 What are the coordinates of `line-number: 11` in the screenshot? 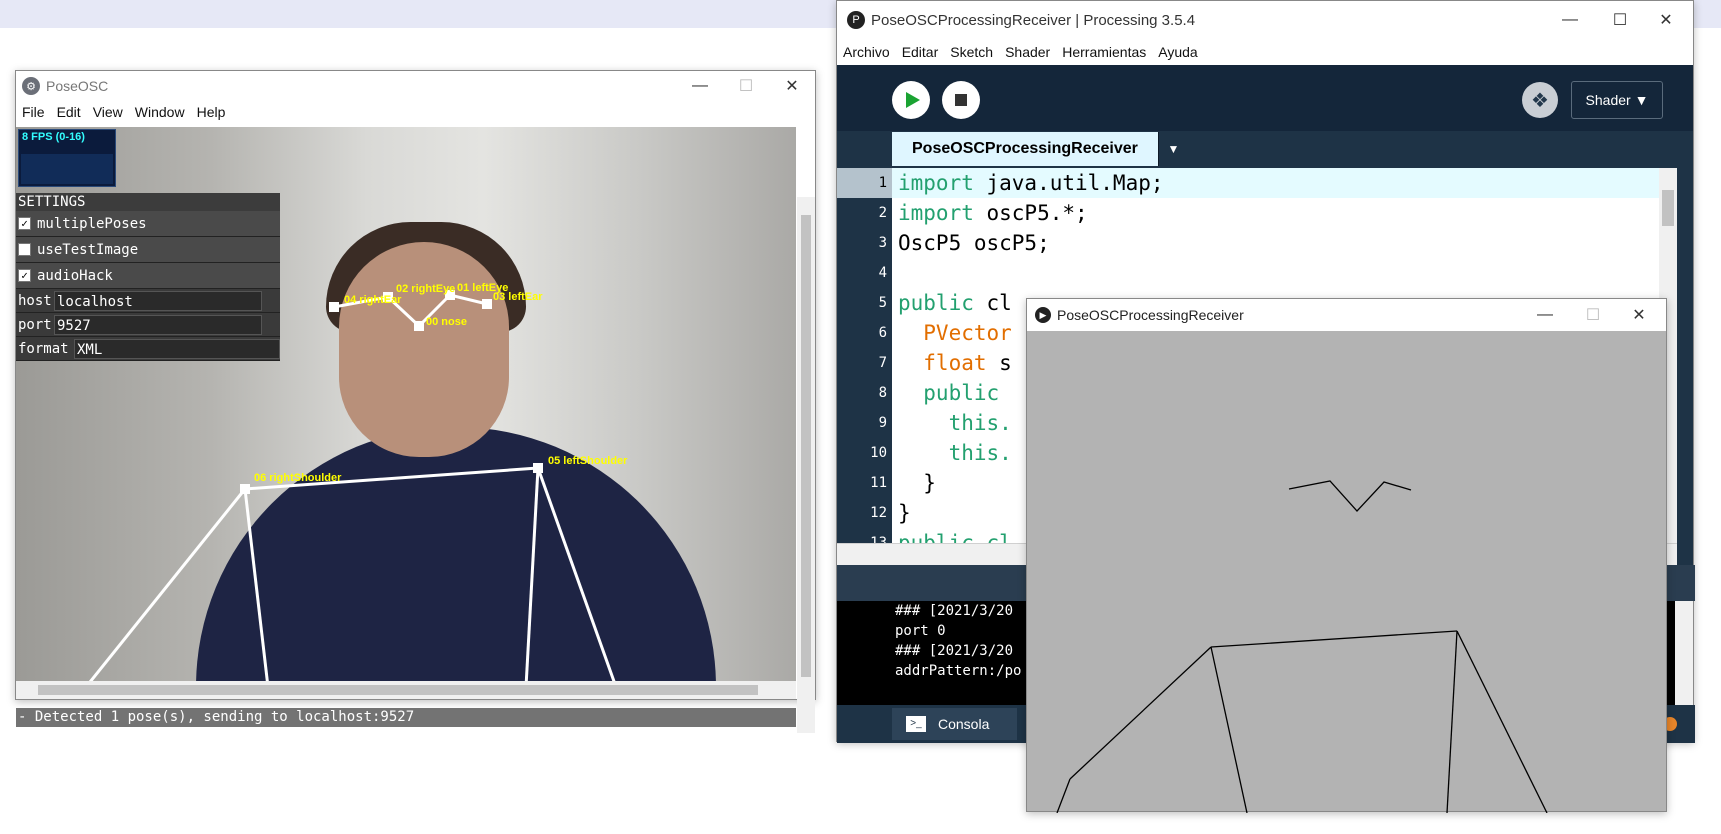 It's located at (878, 483).